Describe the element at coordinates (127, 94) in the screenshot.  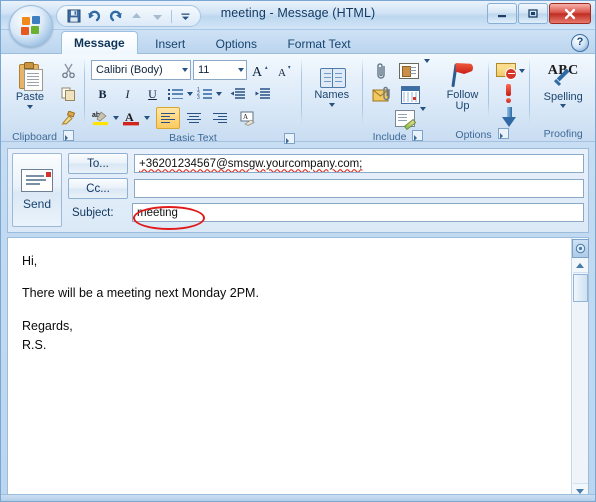
I see `italic-button: I` at that location.